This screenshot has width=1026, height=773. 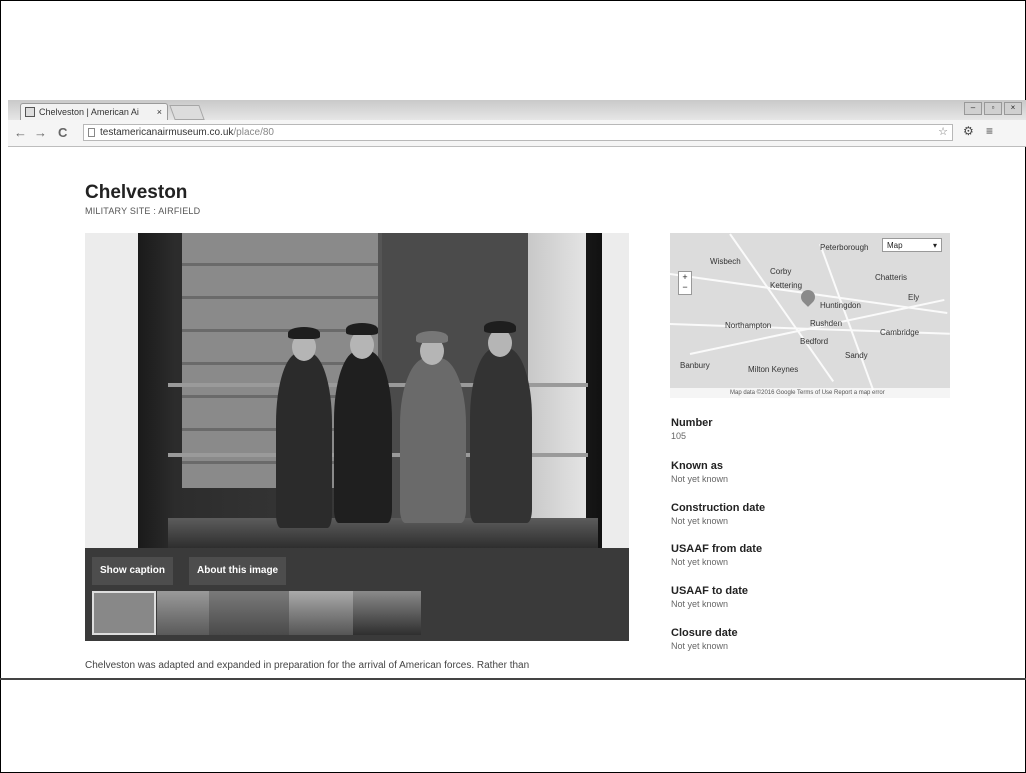 What do you see at coordinates (891, 277) in the screenshot?
I see `map-label: Chatteris` at bounding box center [891, 277].